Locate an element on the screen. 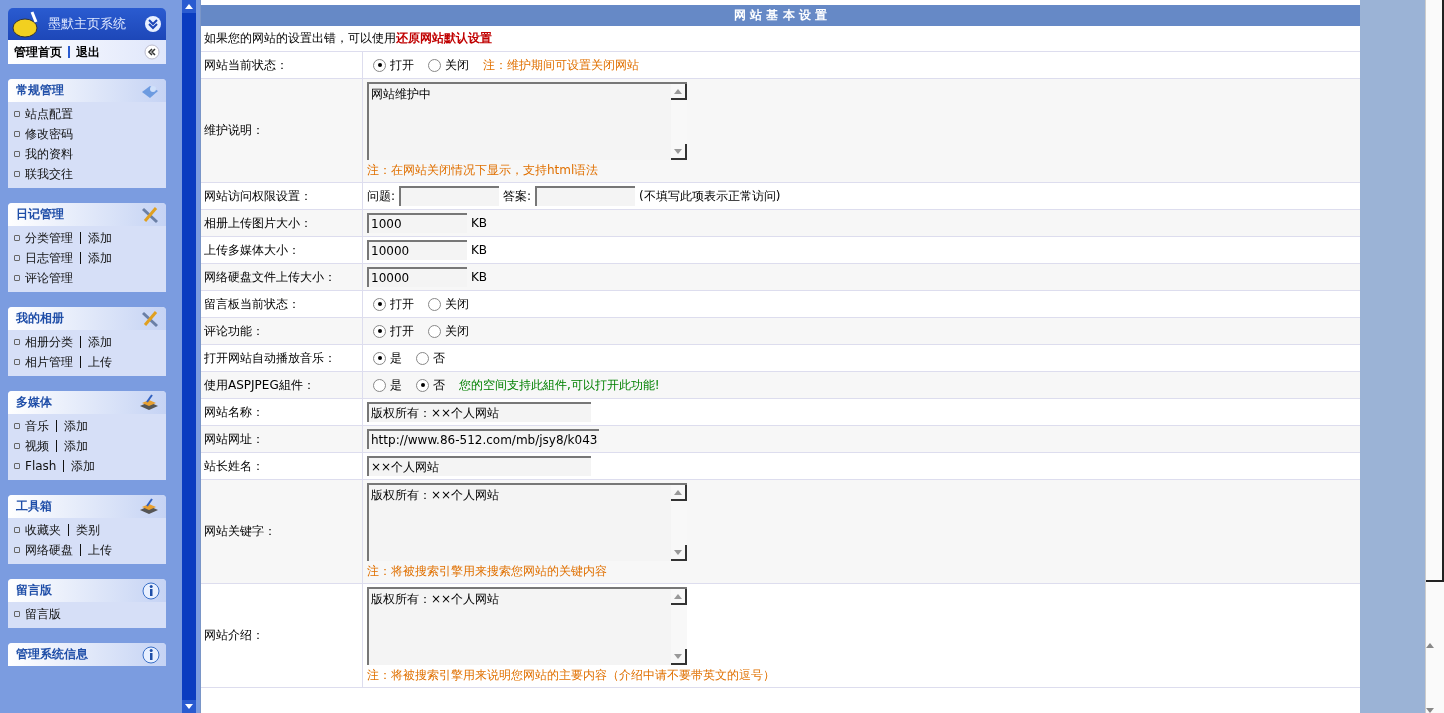 The height and width of the screenshot is (713, 1444). menu-link: 留言版 is located at coordinates (43, 614).